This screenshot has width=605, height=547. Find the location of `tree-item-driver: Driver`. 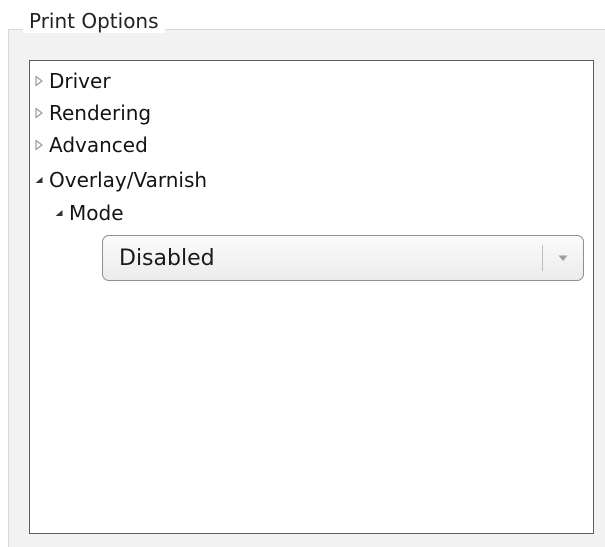

tree-item-driver: Driver is located at coordinates (72, 81).